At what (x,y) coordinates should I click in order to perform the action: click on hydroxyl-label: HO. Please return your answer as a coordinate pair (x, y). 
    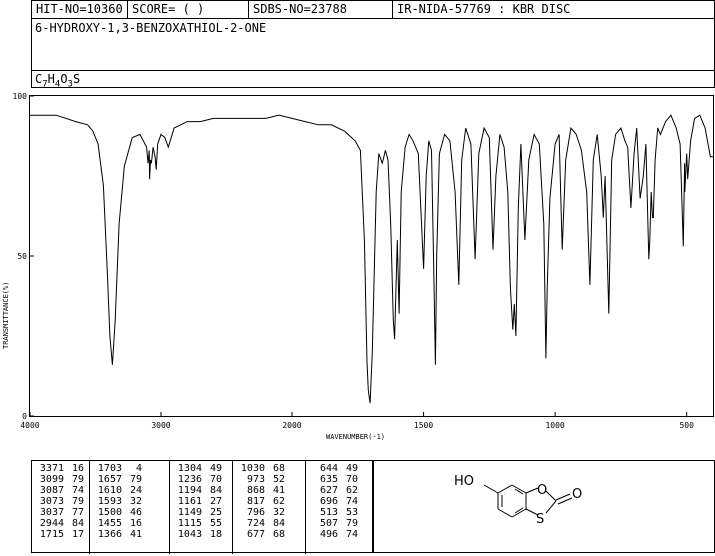
    Looking at the image, I should click on (464, 481).